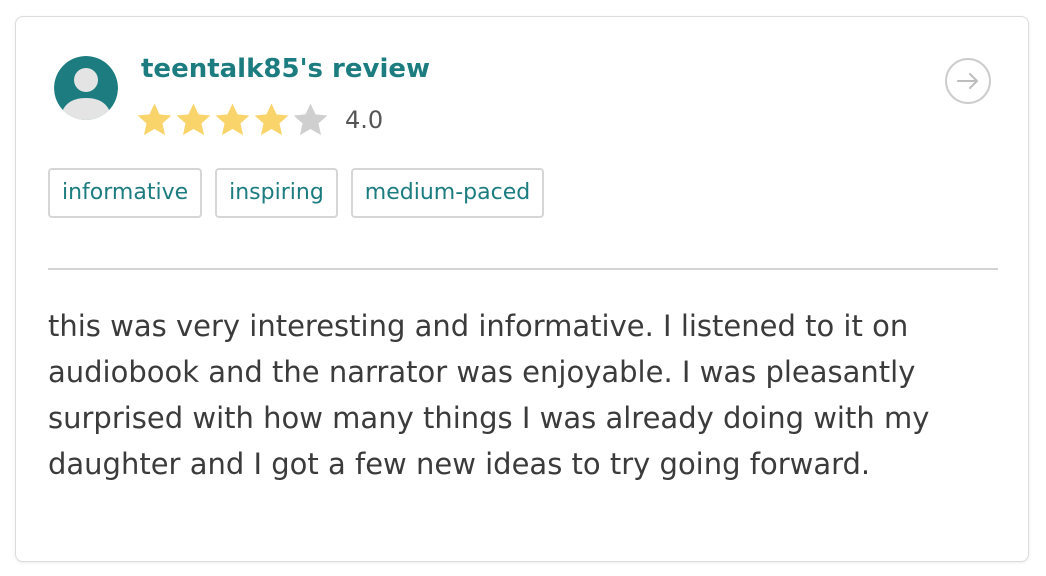  I want to click on open-review-button, so click(968, 81).